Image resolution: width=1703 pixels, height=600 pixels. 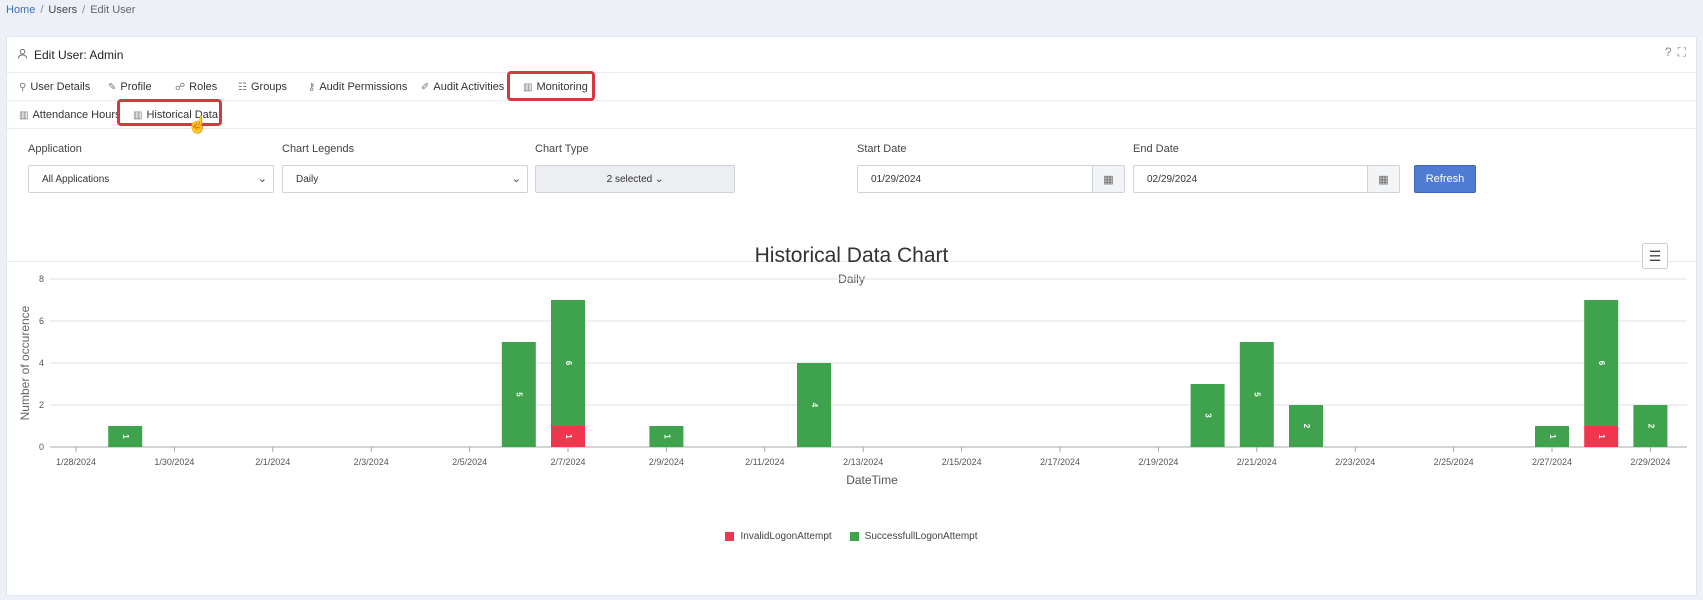 What do you see at coordinates (113, 10) in the screenshot?
I see `breadcrumb-current: Edit User` at bounding box center [113, 10].